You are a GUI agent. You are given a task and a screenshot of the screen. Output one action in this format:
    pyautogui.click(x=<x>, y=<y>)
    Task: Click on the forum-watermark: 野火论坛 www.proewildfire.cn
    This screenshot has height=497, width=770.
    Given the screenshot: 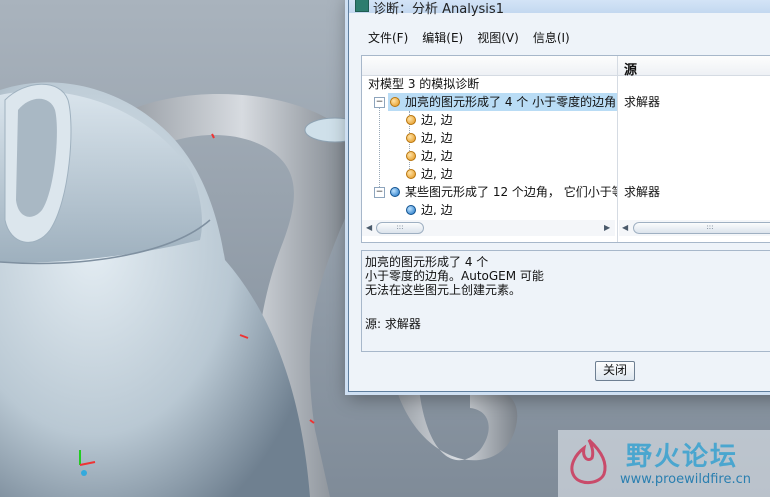 What is the action you would take?
    pyautogui.click(x=664, y=463)
    